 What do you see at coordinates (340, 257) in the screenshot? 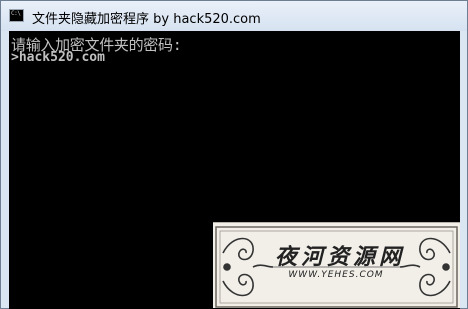
I see `watermark-title: 夜河资源网` at bounding box center [340, 257].